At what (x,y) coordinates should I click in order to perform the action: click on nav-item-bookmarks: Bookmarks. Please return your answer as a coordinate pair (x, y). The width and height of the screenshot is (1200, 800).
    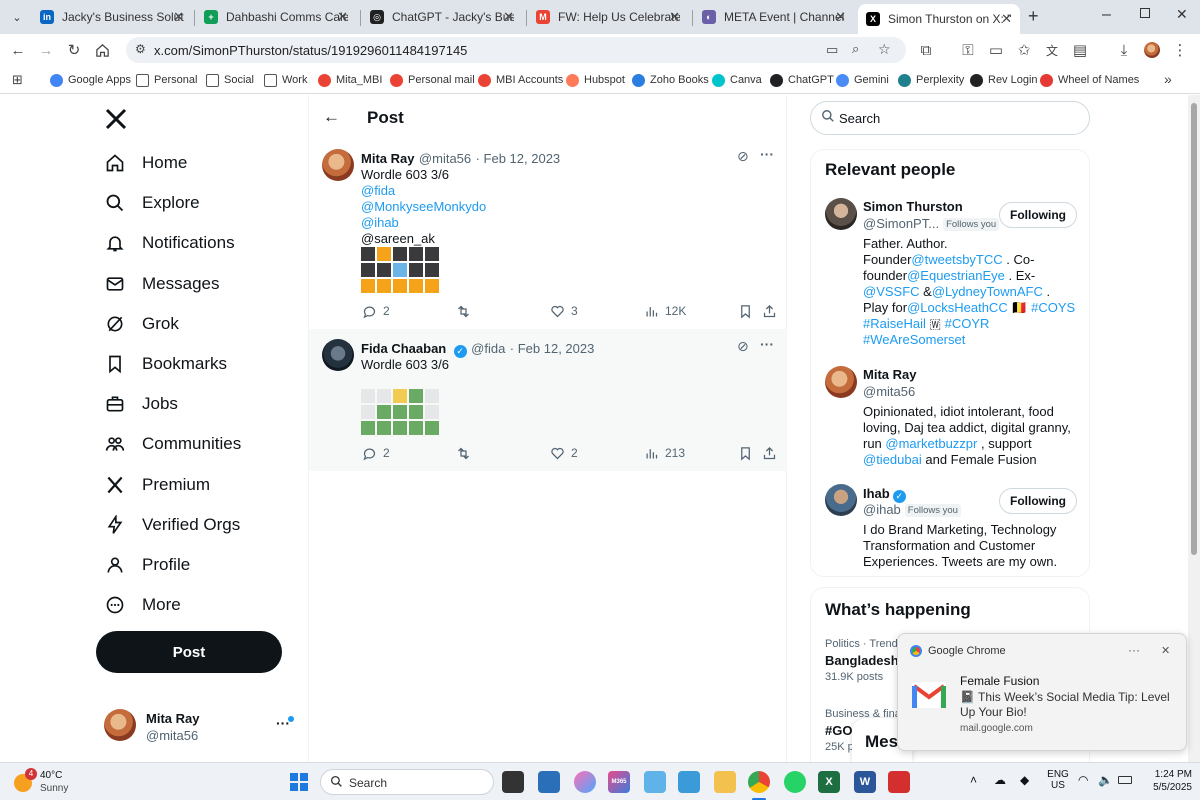
    Looking at the image, I should click on (165, 364).